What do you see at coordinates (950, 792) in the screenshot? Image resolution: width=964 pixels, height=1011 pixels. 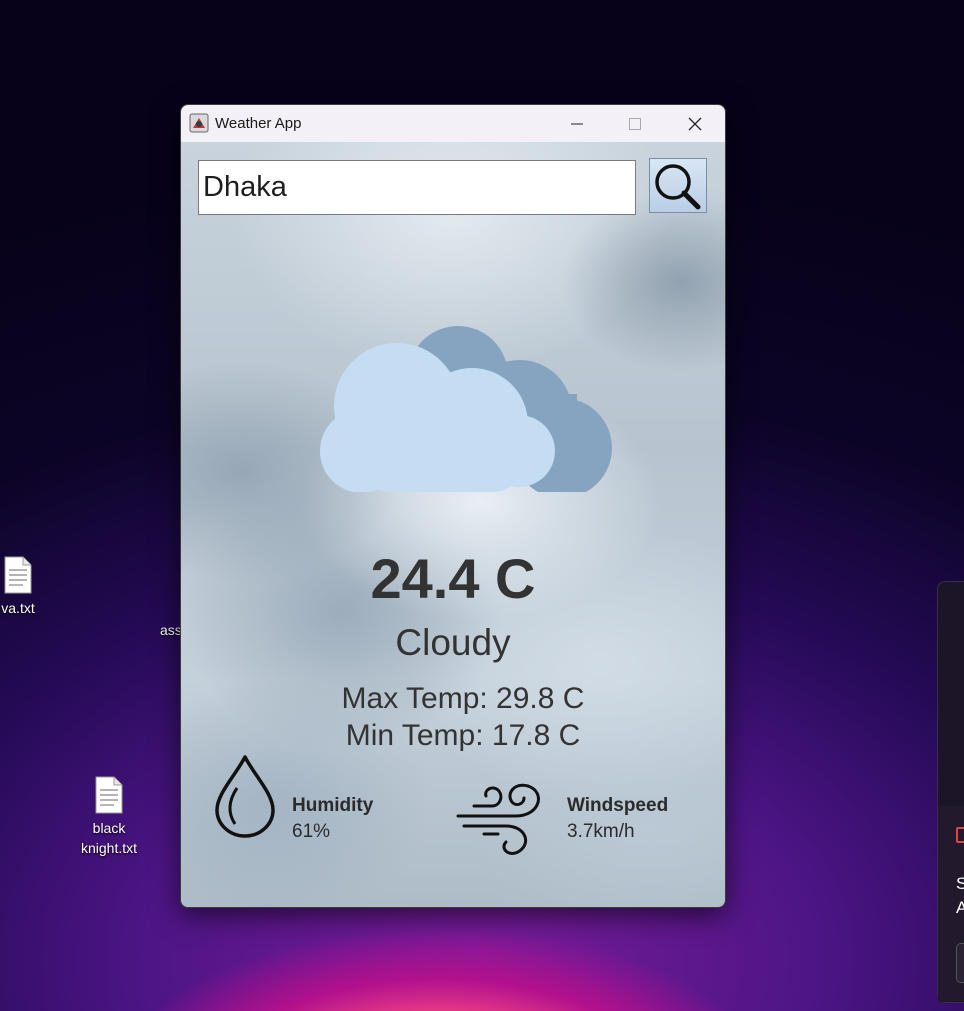 I see `notification-panel: S A` at bounding box center [950, 792].